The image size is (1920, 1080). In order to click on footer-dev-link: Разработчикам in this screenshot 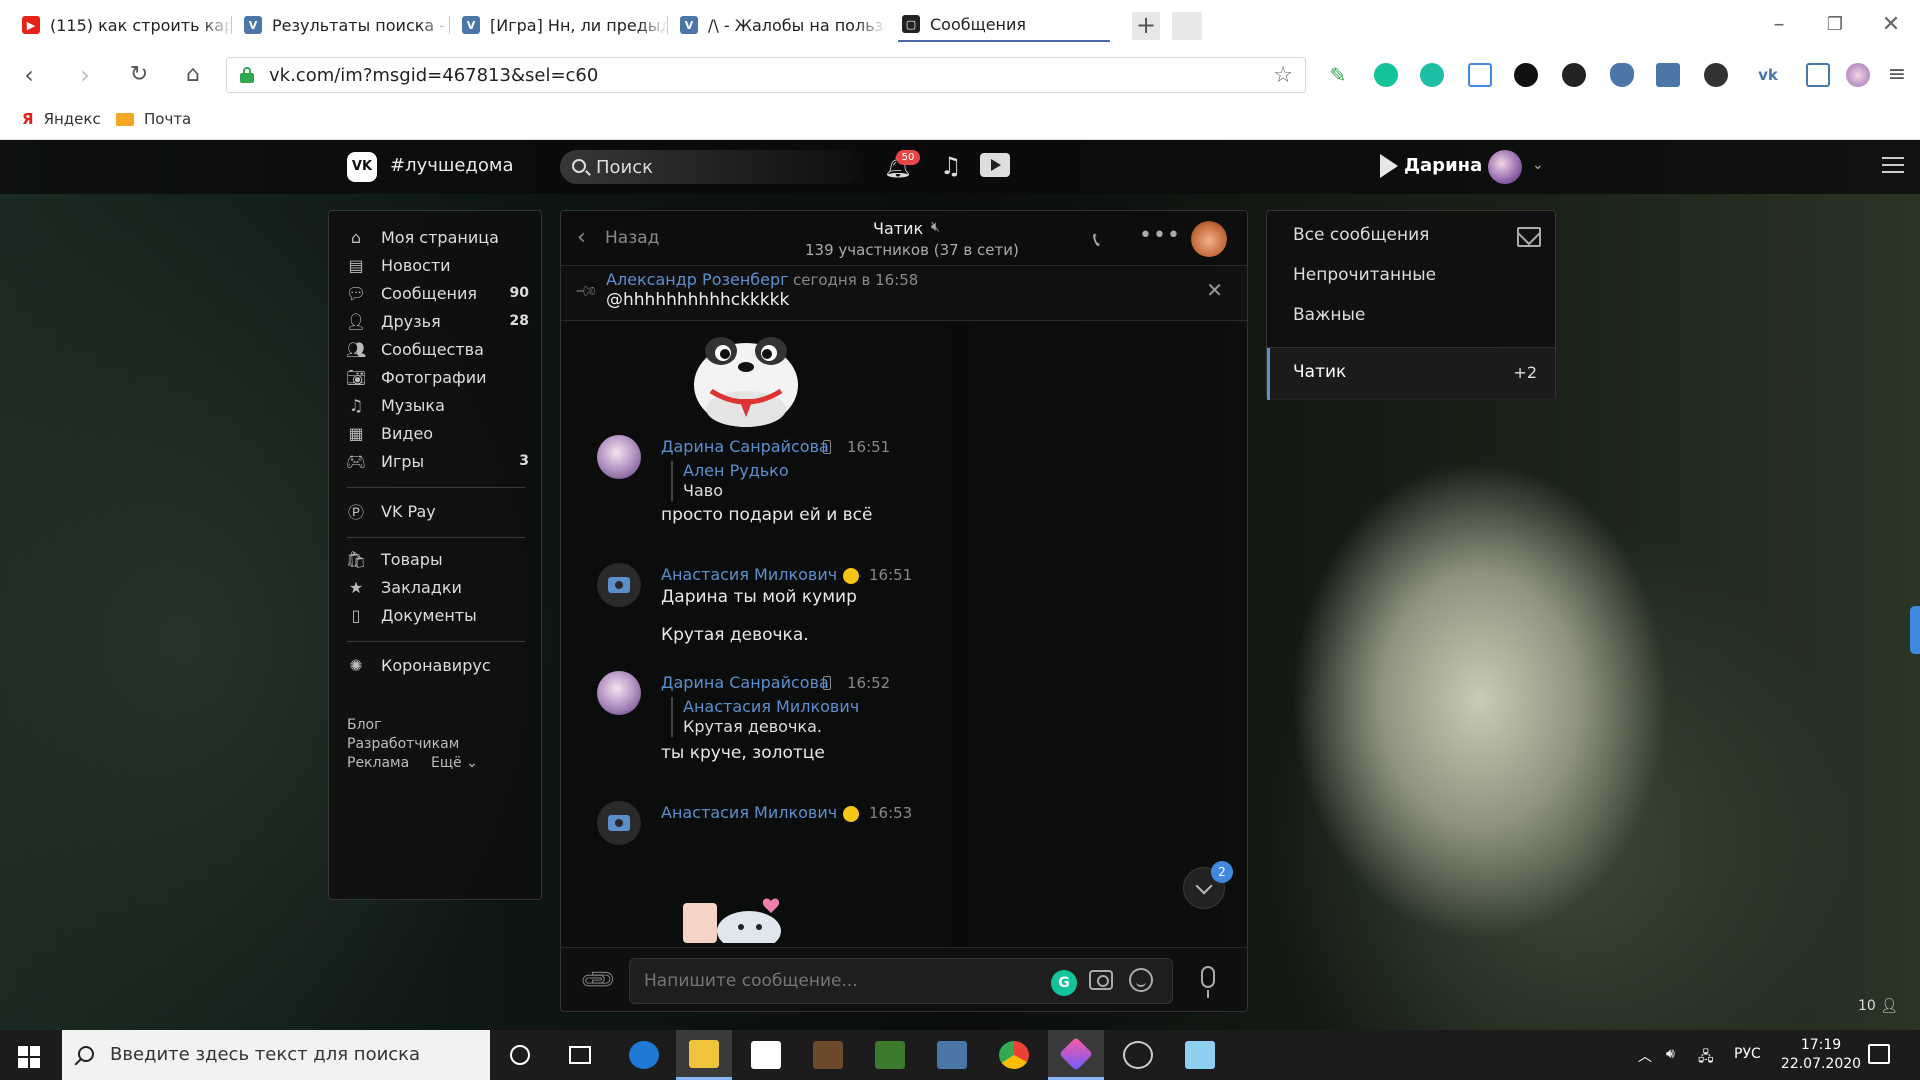, I will do `click(403, 744)`.